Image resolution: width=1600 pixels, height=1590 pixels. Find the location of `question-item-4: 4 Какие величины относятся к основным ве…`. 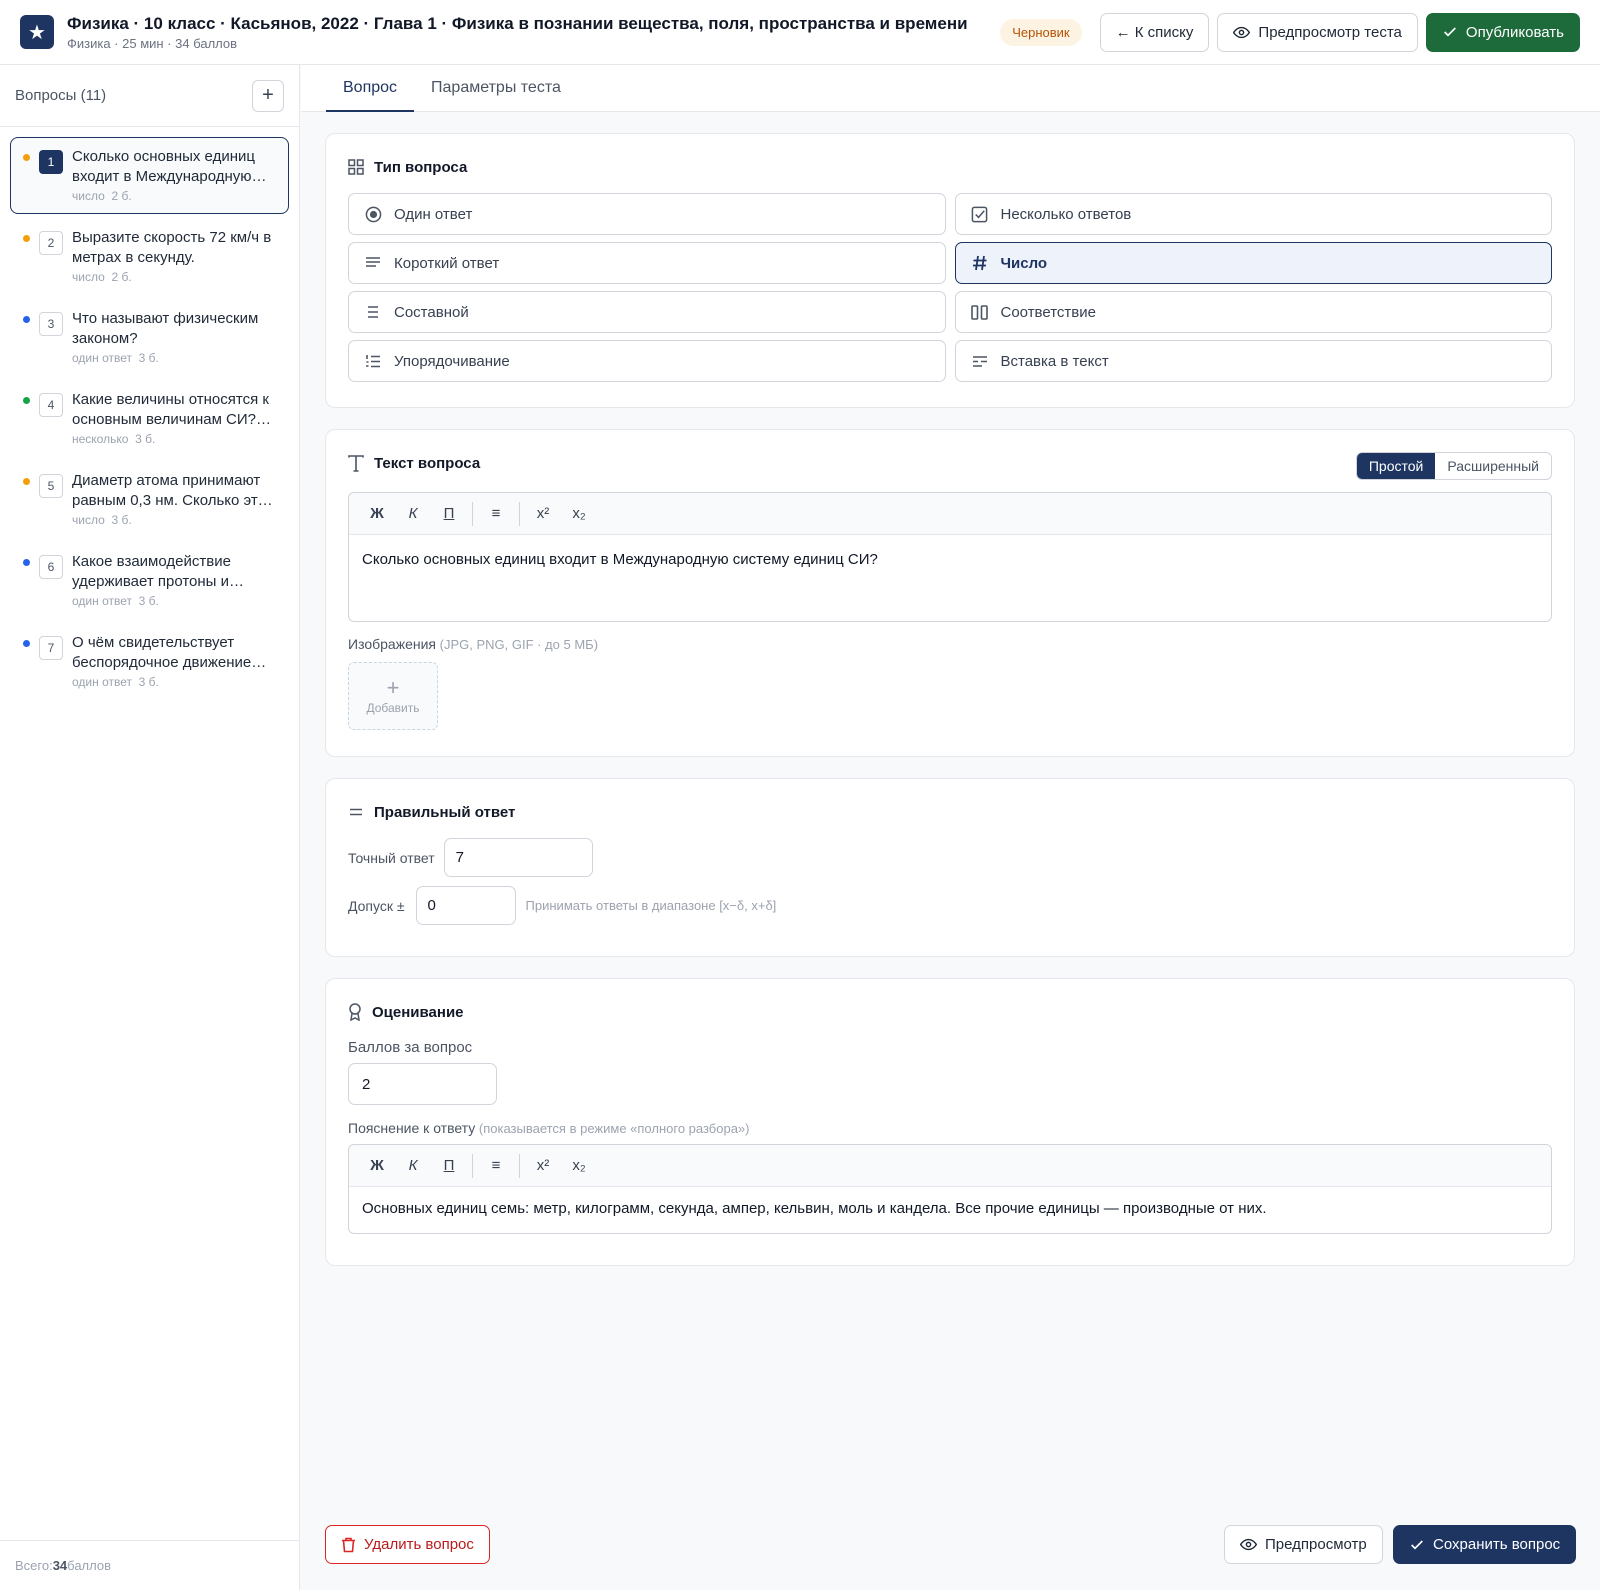

question-item-4: 4 Какие величины относятся к основным ве… is located at coordinates (149, 418).